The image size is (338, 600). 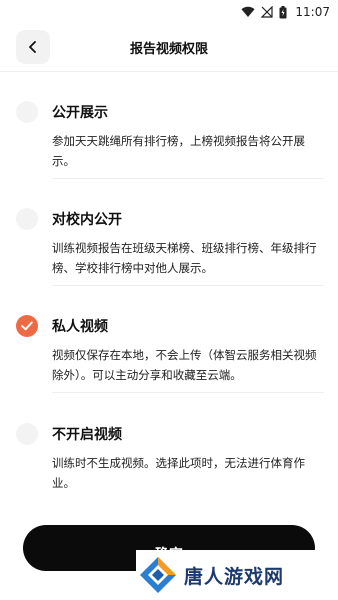 What do you see at coordinates (80, 113) in the screenshot?
I see `option-title: 公开展示` at bounding box center [80, 113].